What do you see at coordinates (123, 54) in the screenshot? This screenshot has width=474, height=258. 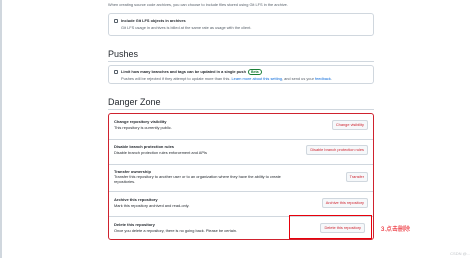 I see `pushes-heading: Pushes` at bounding box center [123, 54].